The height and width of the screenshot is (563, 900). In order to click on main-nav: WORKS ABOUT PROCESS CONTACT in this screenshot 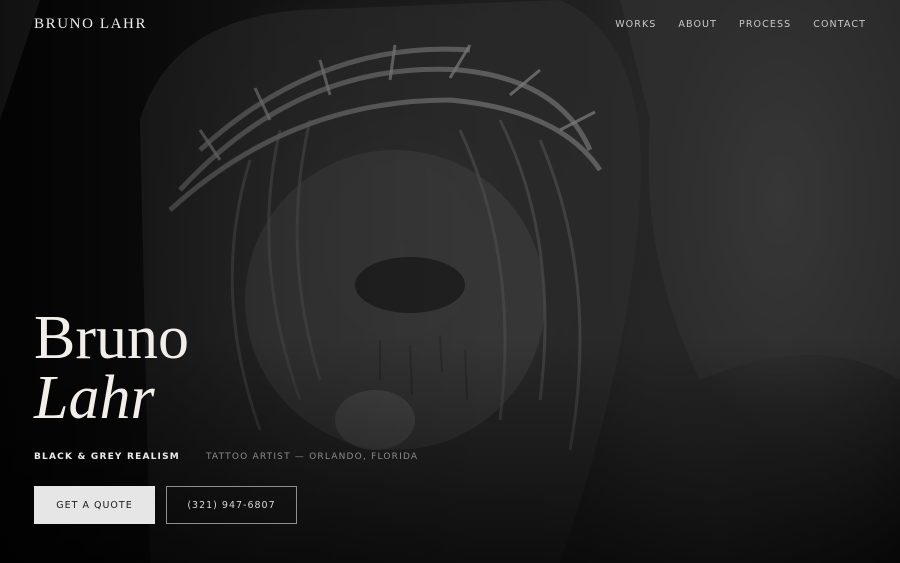, I will do `click(740, 24)`.